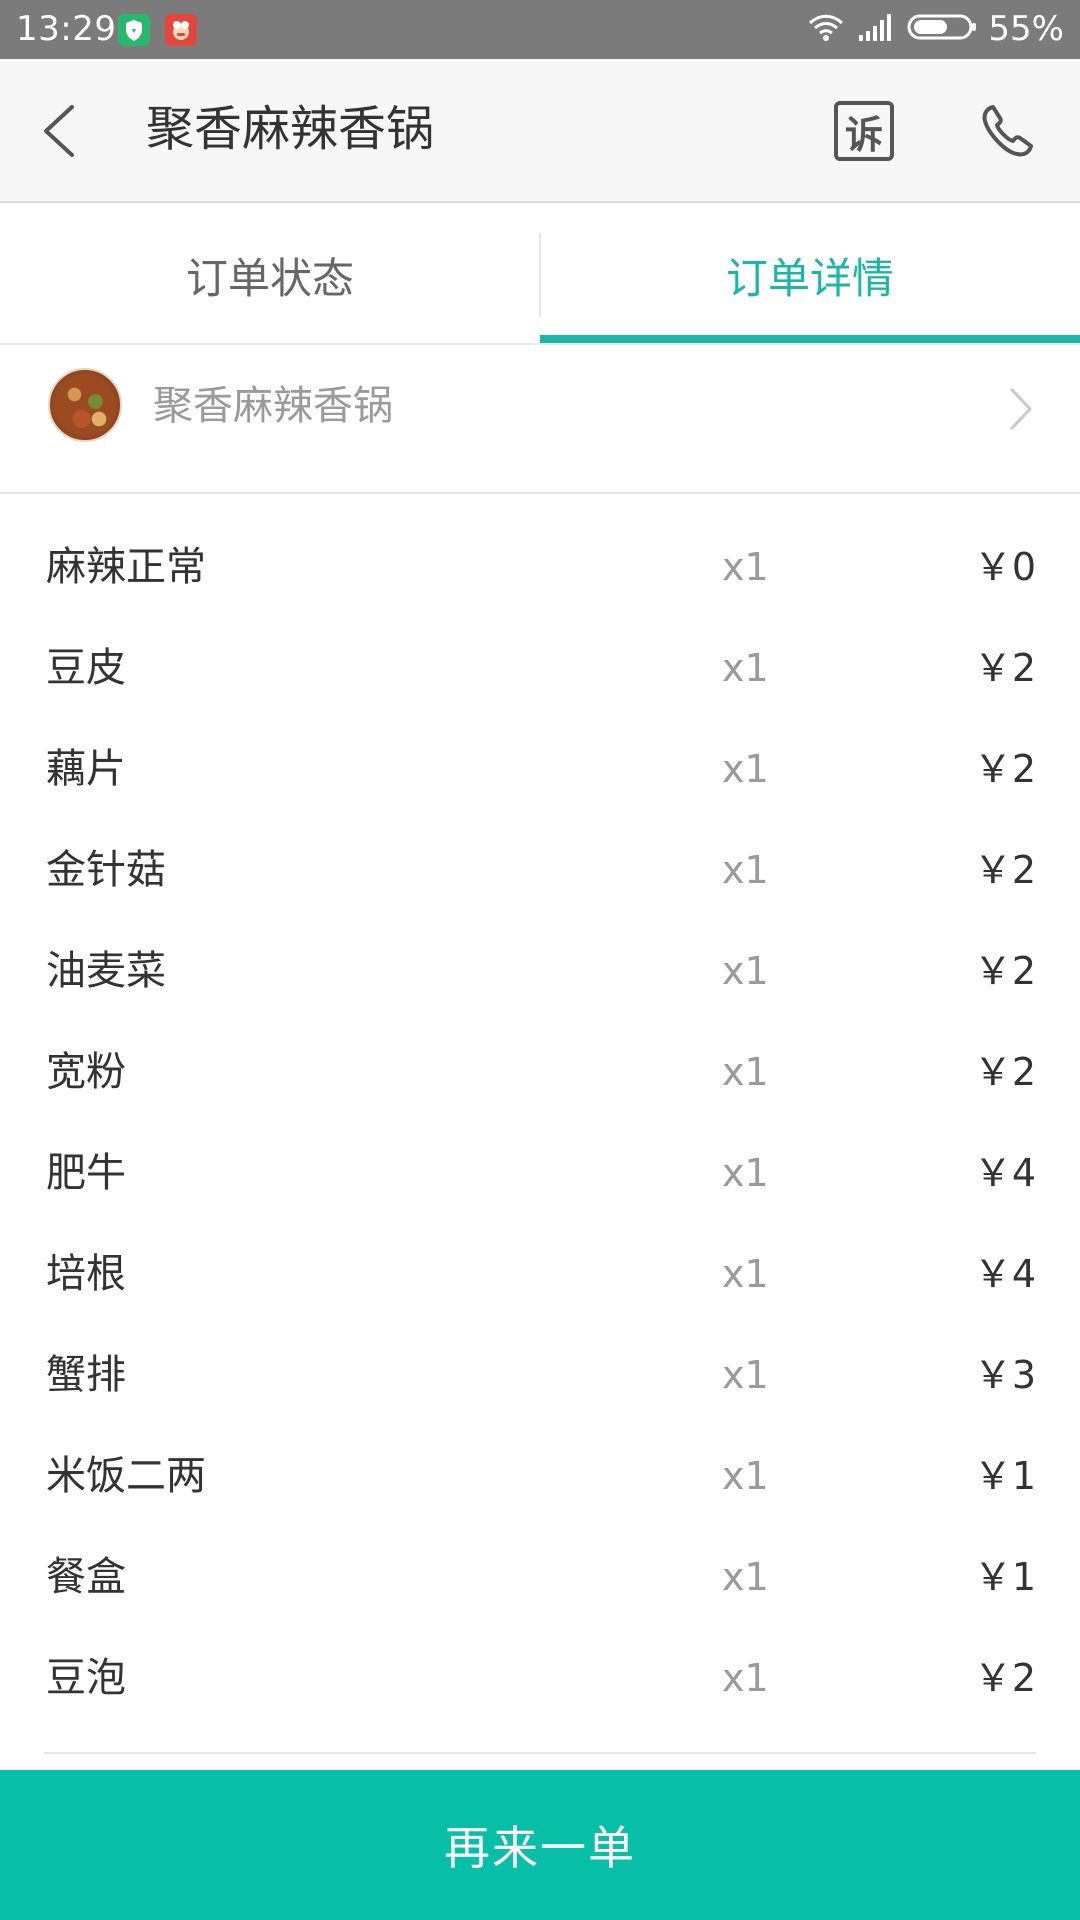 This screenshot has width=1080, height=1920. I want to click on list-divider, so click(540, 1753).